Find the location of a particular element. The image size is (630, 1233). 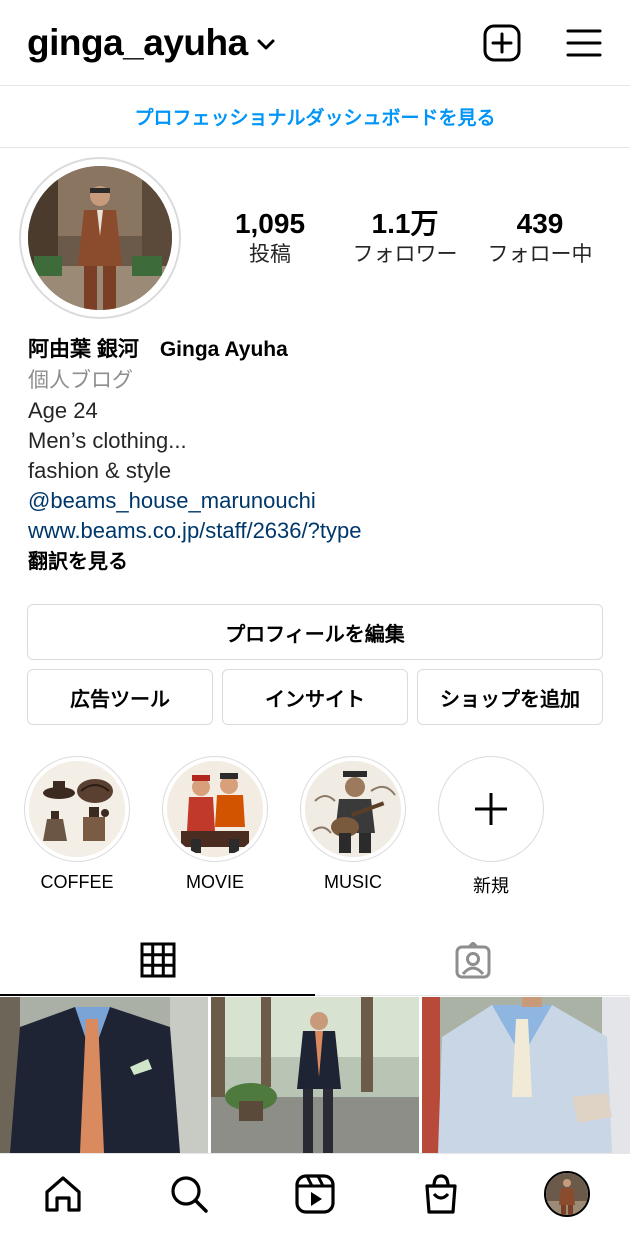

new-highlight-ring is located at coordinates (491, 809).